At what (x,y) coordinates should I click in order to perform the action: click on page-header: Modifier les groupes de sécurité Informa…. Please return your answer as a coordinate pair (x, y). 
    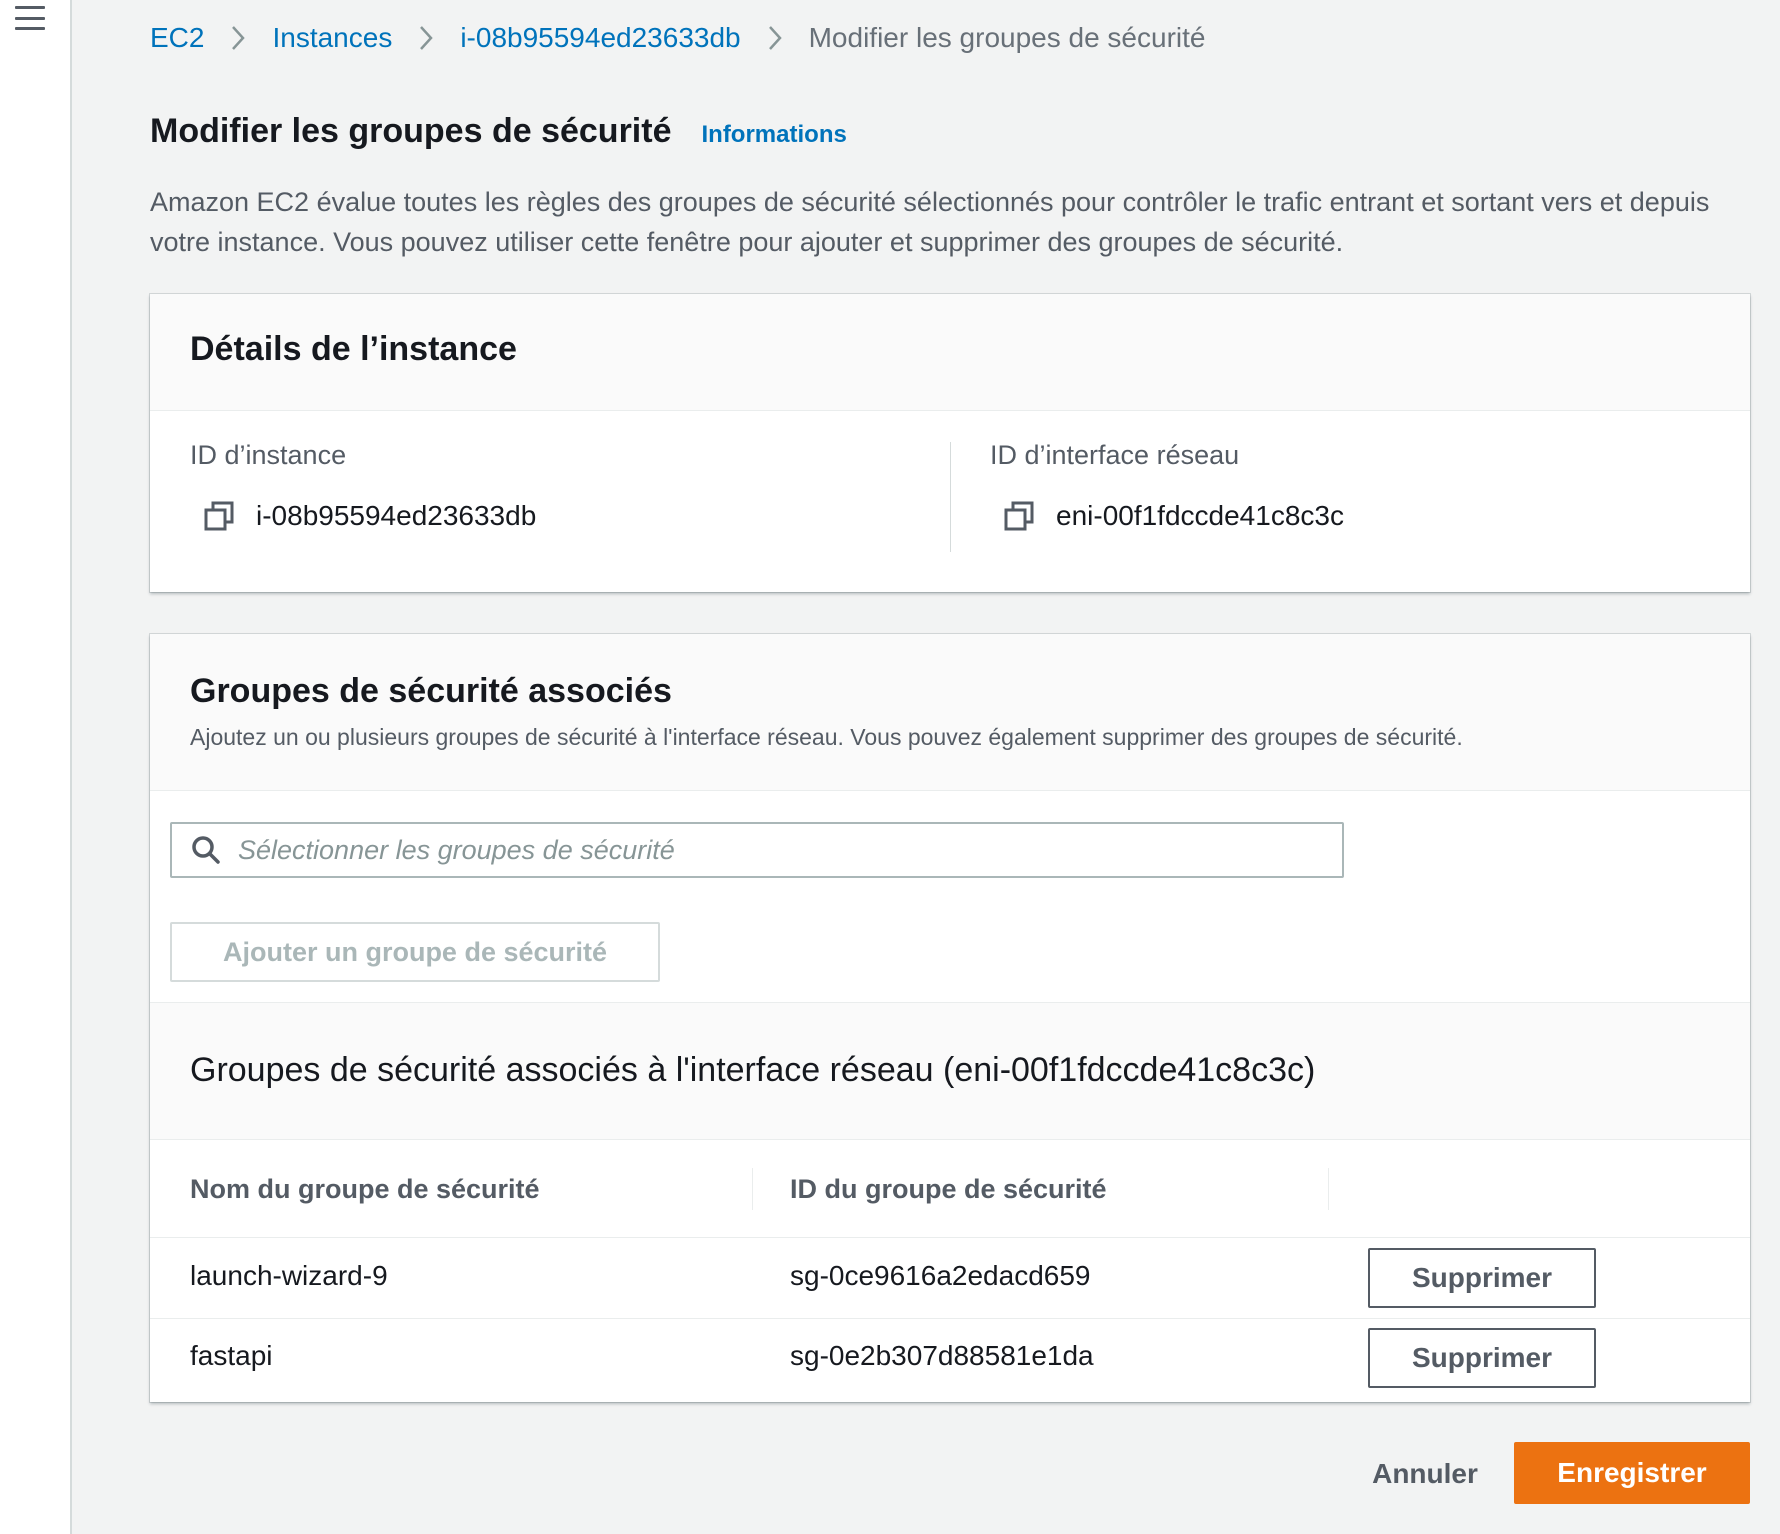
    Looking at the image, I should click on (498, 131).